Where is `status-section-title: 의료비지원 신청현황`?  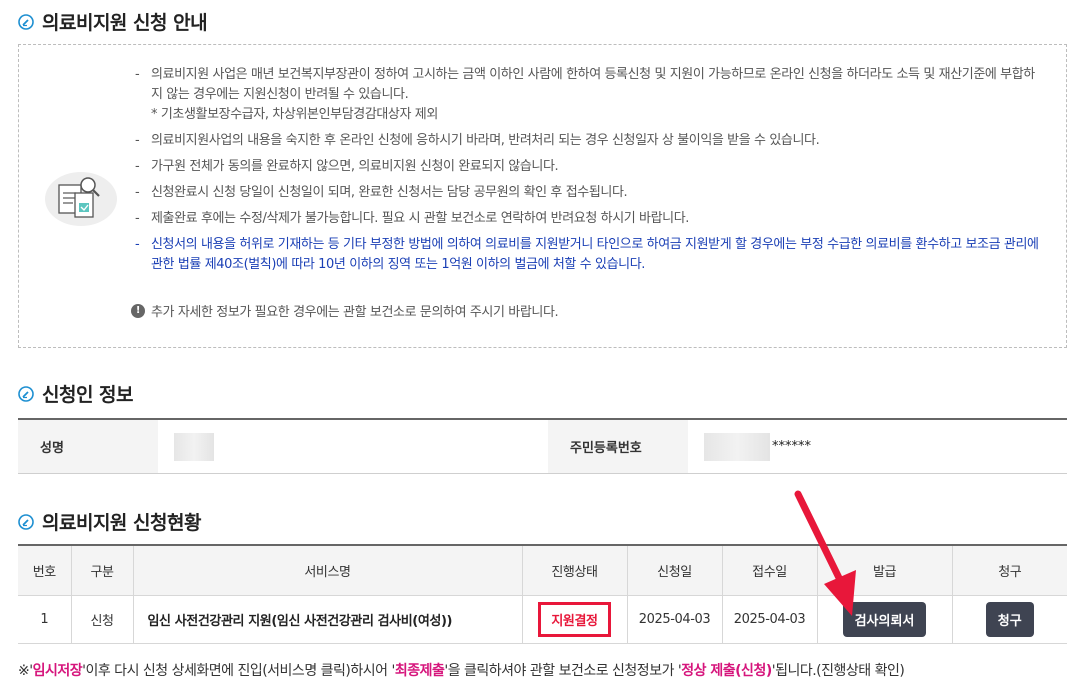
status-section-title: 의료비지원 신청현황 is located at coordinates (109, 521).